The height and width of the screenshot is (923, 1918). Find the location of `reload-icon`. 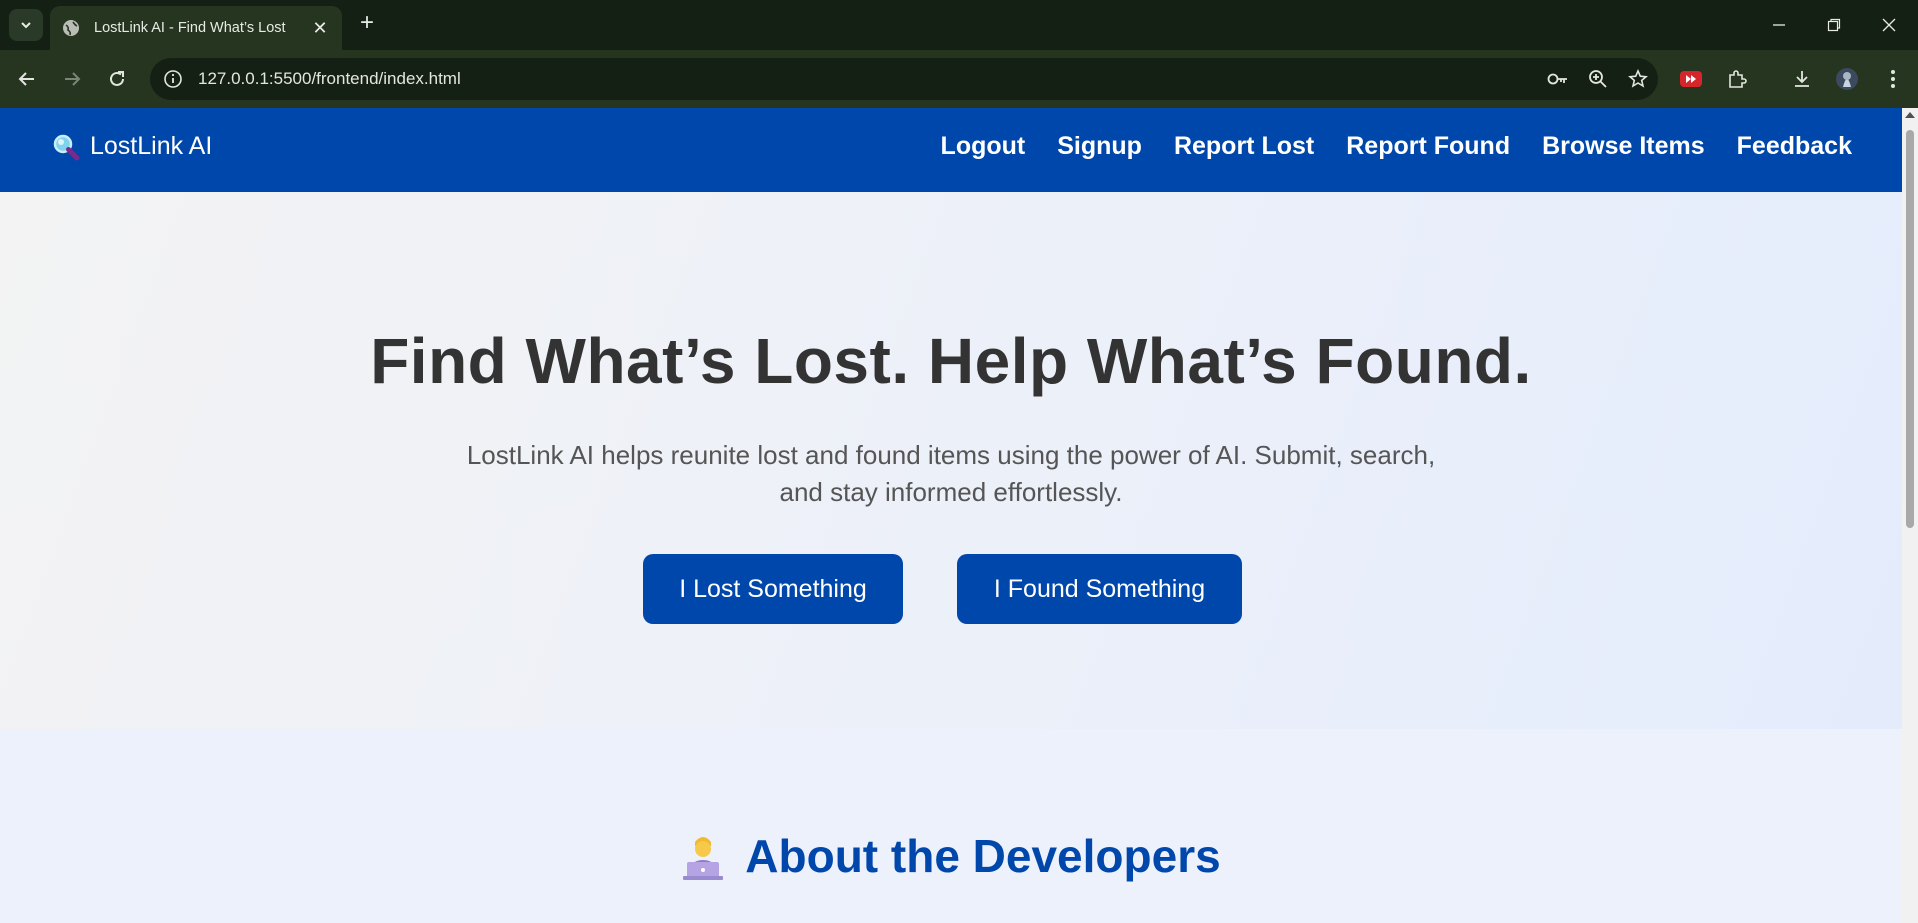

reload-icon is located at coordinates (117, 78).